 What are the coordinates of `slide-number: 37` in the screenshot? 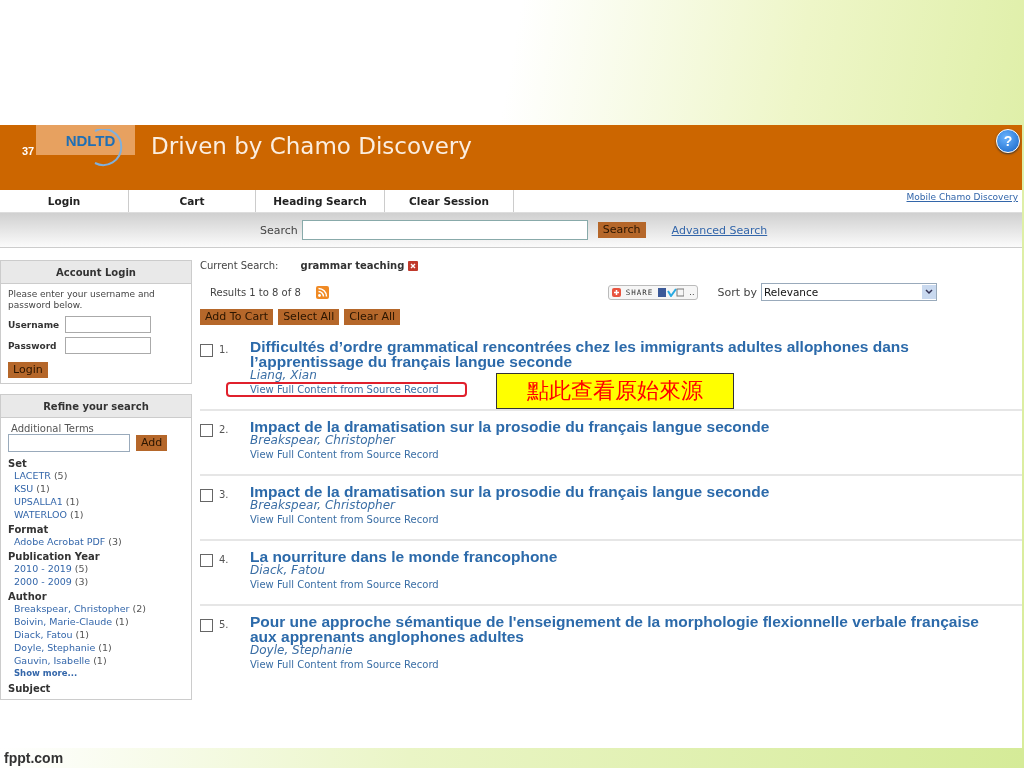 It's located at (28, 151).